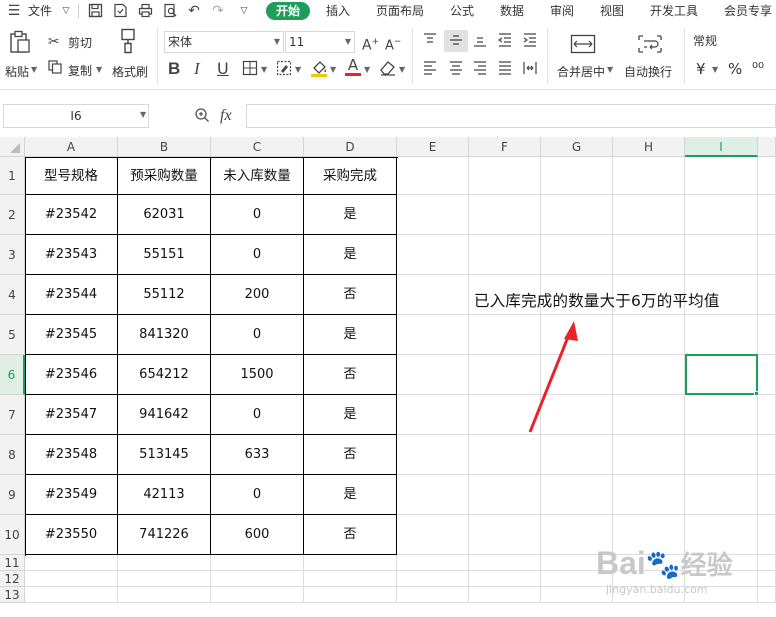 Image resolution: width=776 pixels, height=617 pixels. What do you see at coordinates (505, 595) in the screenshot?
I see `cell-f13` at bounding box center [505, 595].